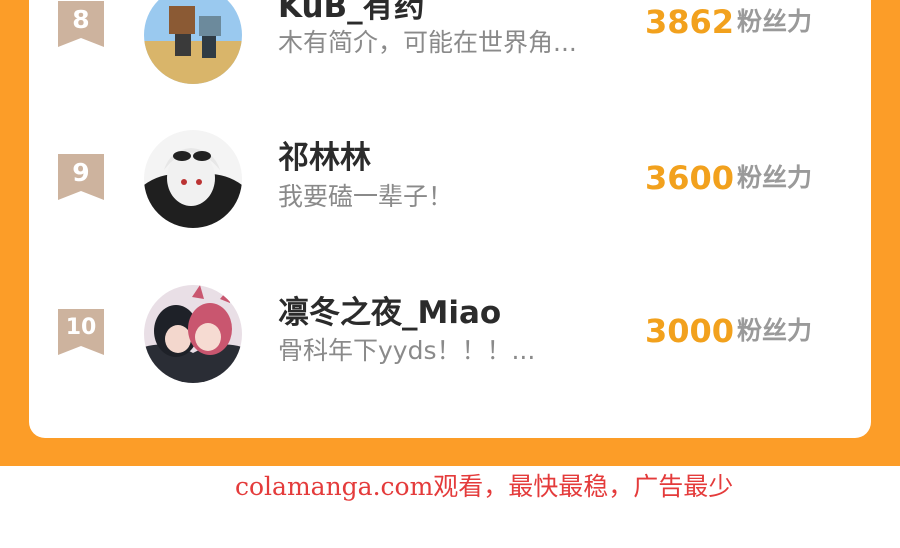  What do you see at coordinates (81, 19) in the screenshot?
I see `rank-number: 8` at bounding box center [81, 19].